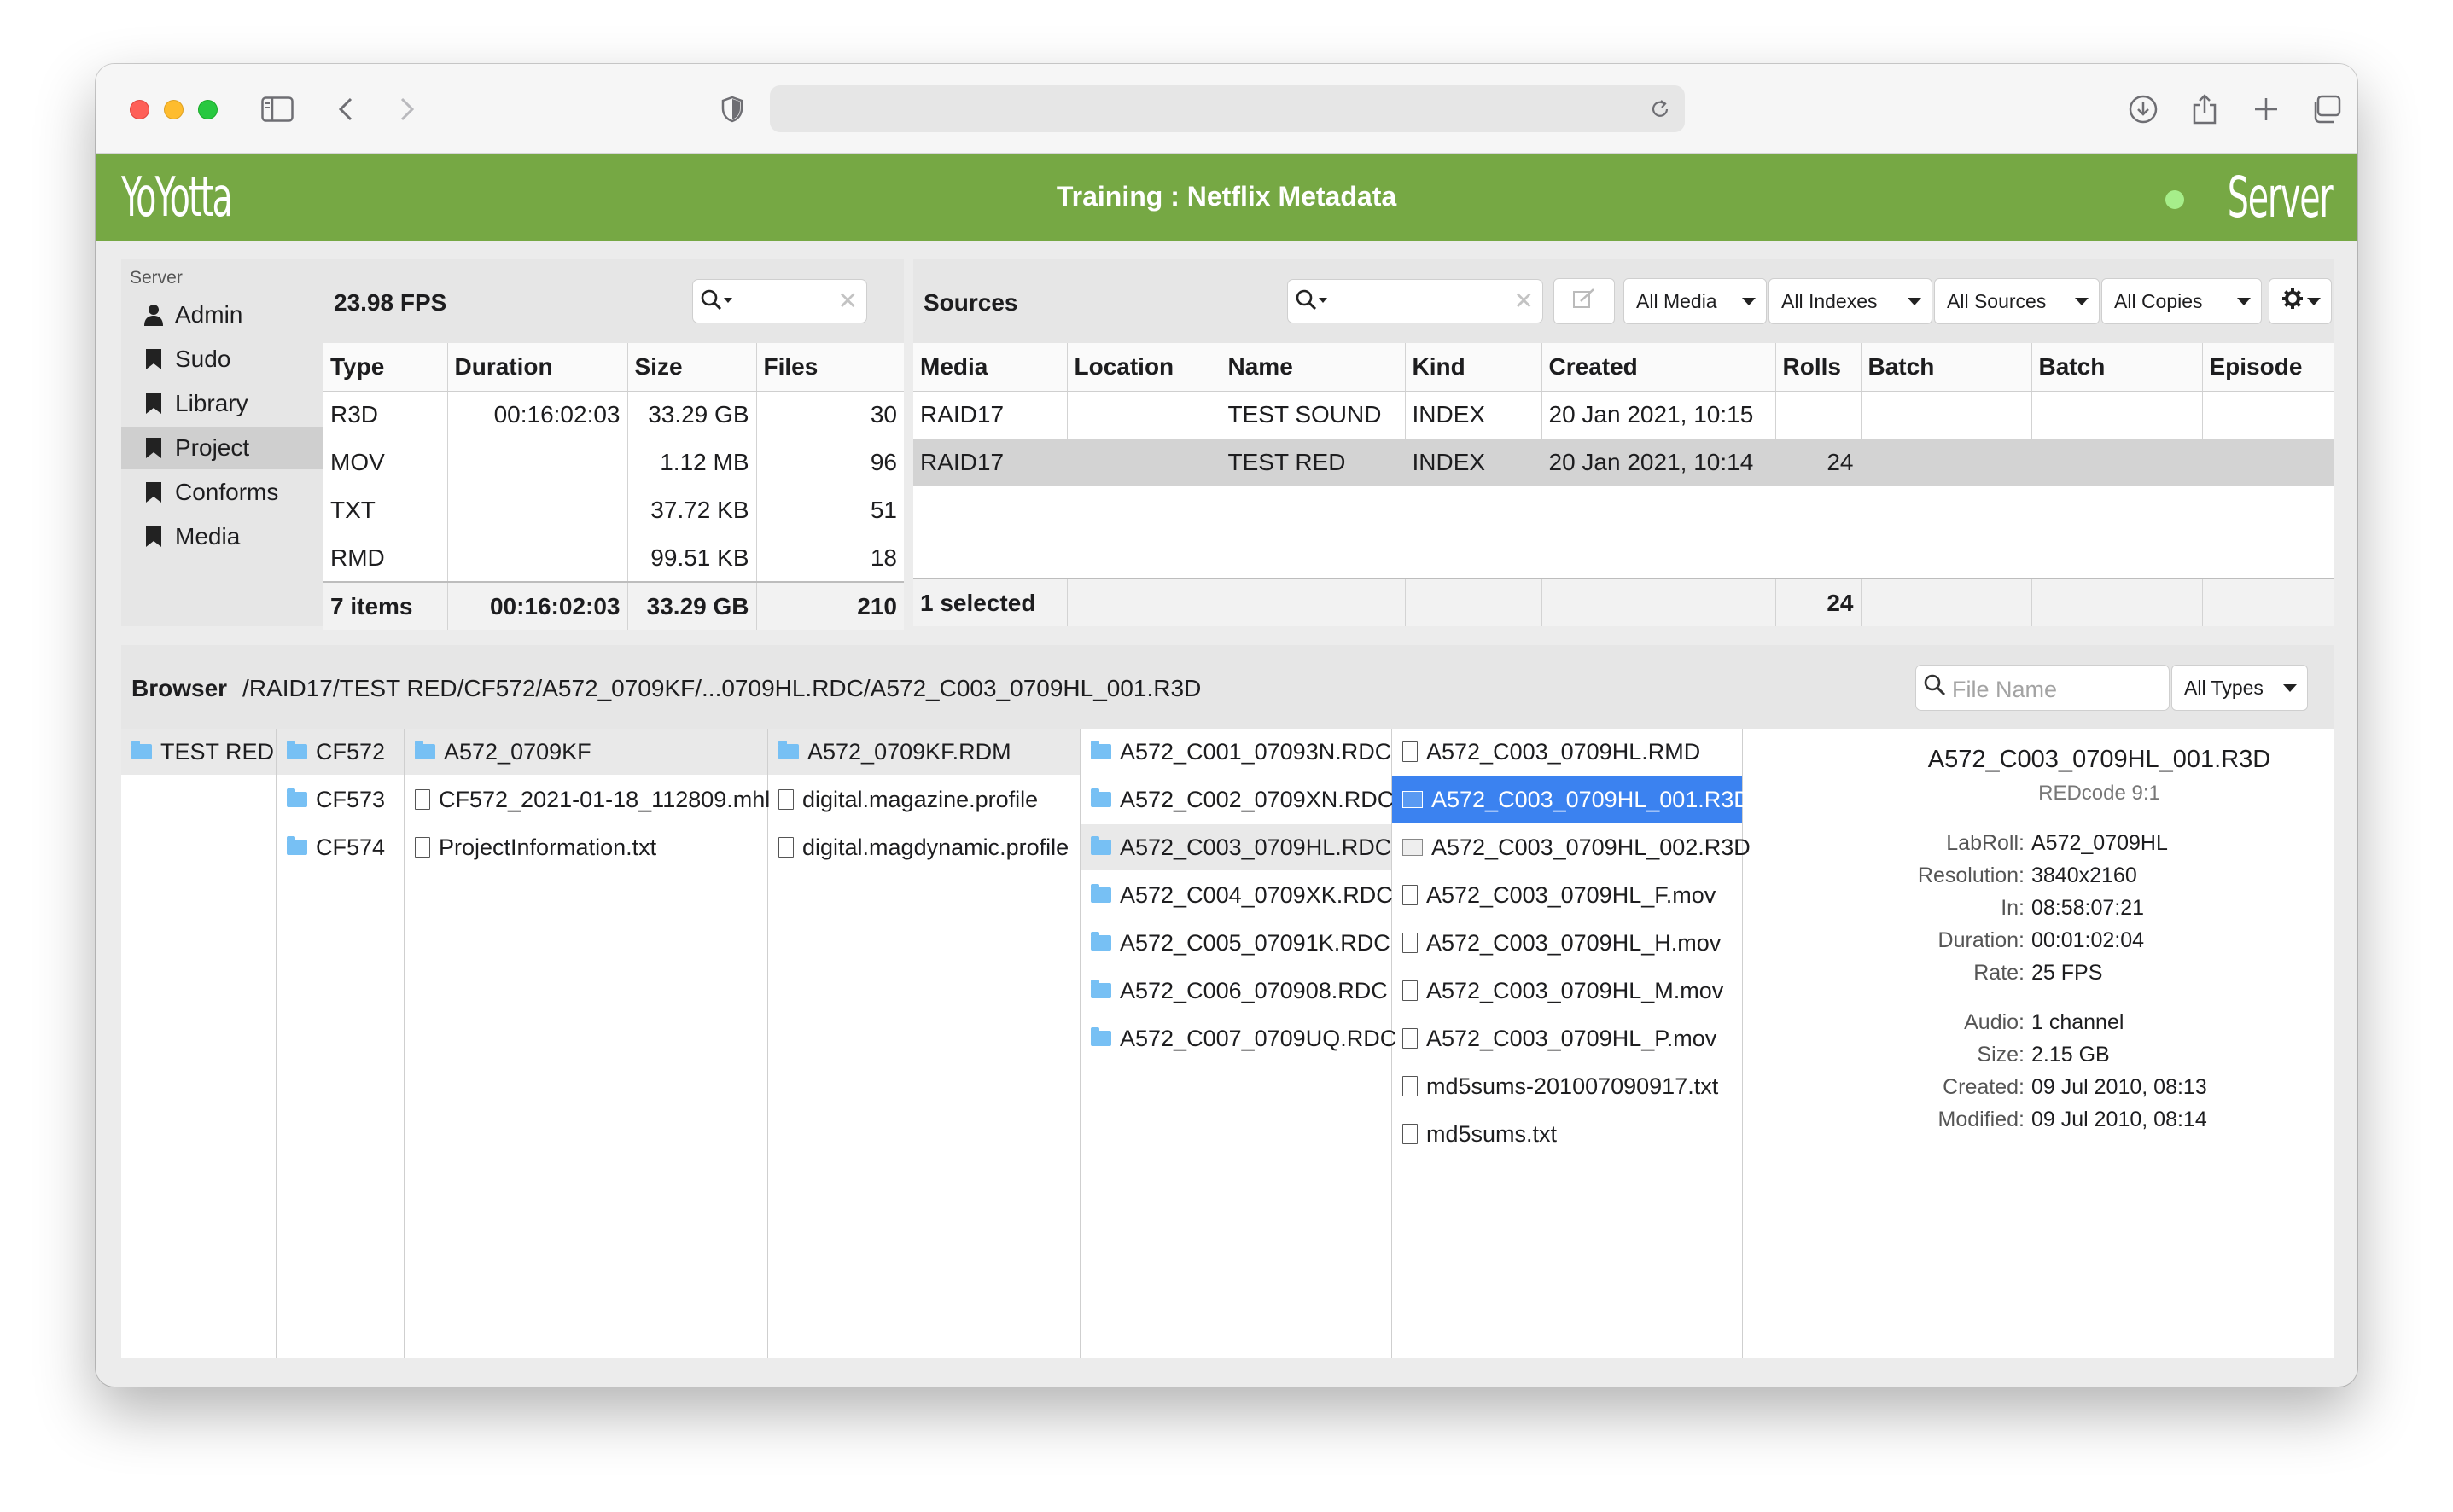 This screenshot has height=1512, width=2453. Describe the element at coordinates (1258, 1038) in the screenshot. I see `folder-label: A572_C007_0709UQ.RDC` at that location.